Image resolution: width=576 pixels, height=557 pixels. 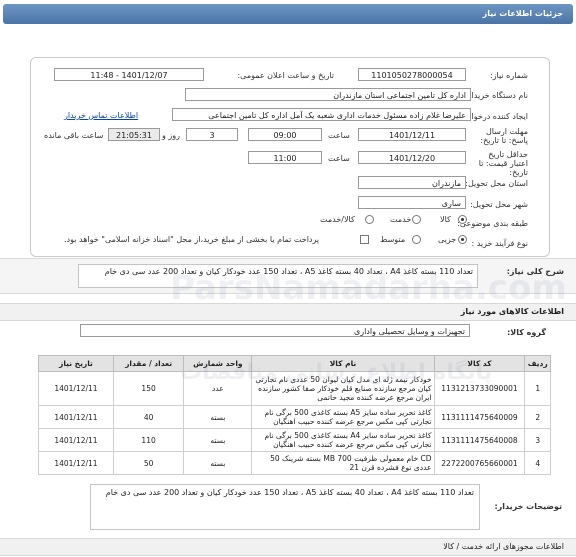 What do you see at coordinates (148, 388) in the screenshot?
I see `cell-qty: 150` at bounding box center [148, 388].